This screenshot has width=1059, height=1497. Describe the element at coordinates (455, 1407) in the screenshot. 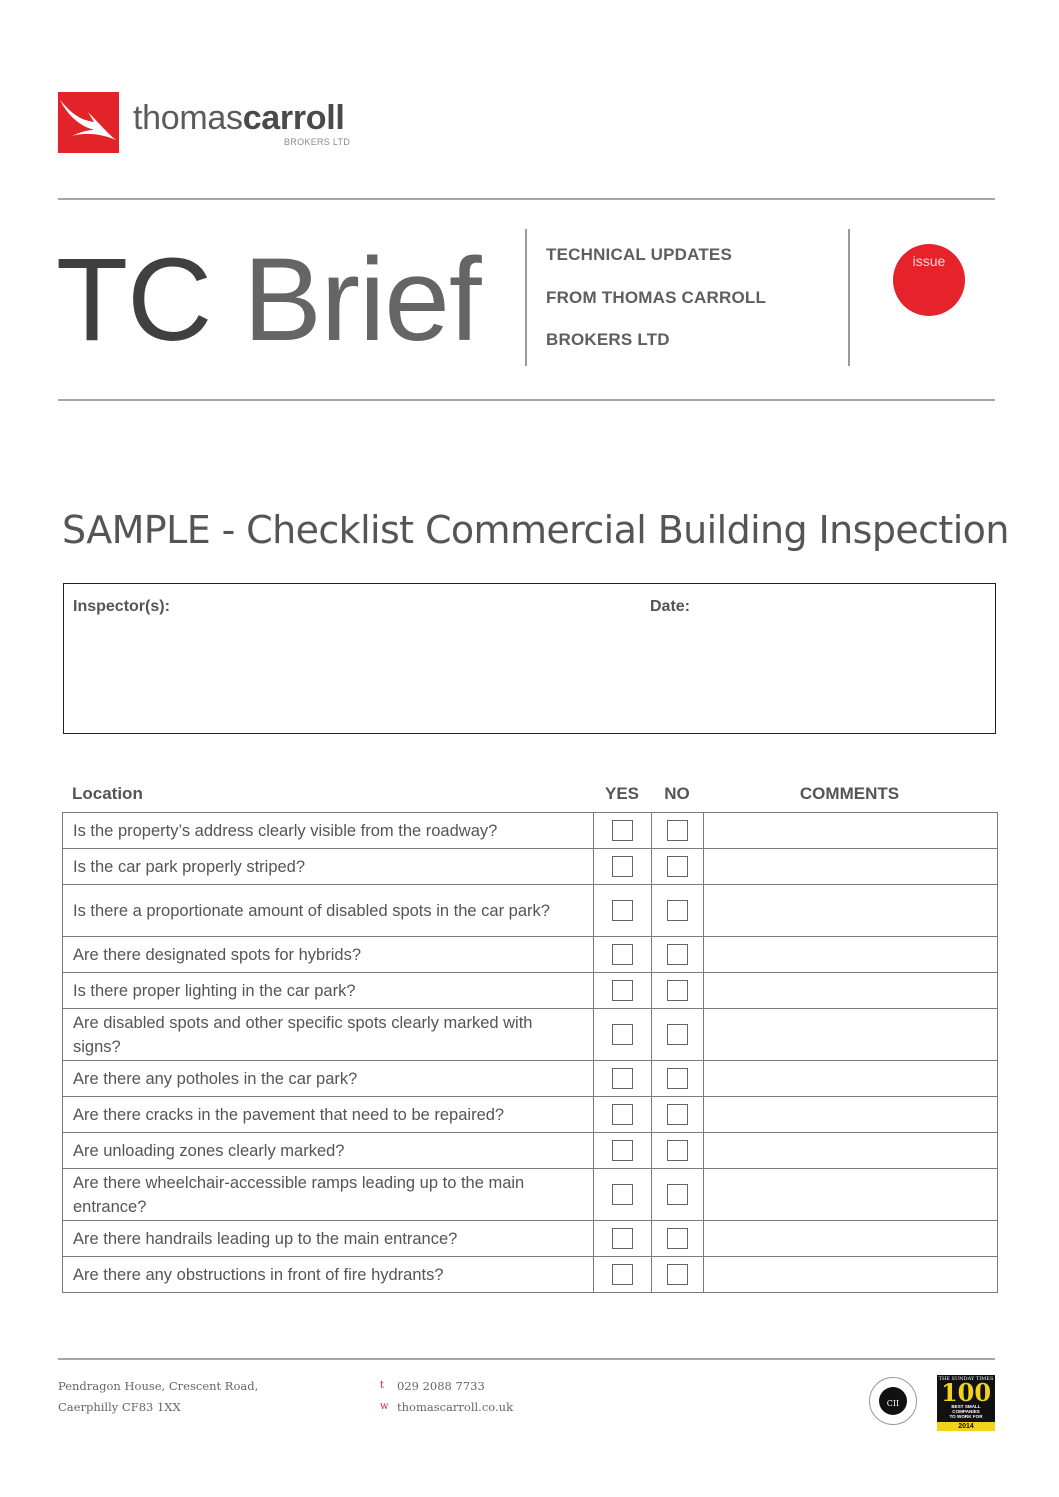

I see `footer-website-link: thomascarroll.co.uk` at that location.